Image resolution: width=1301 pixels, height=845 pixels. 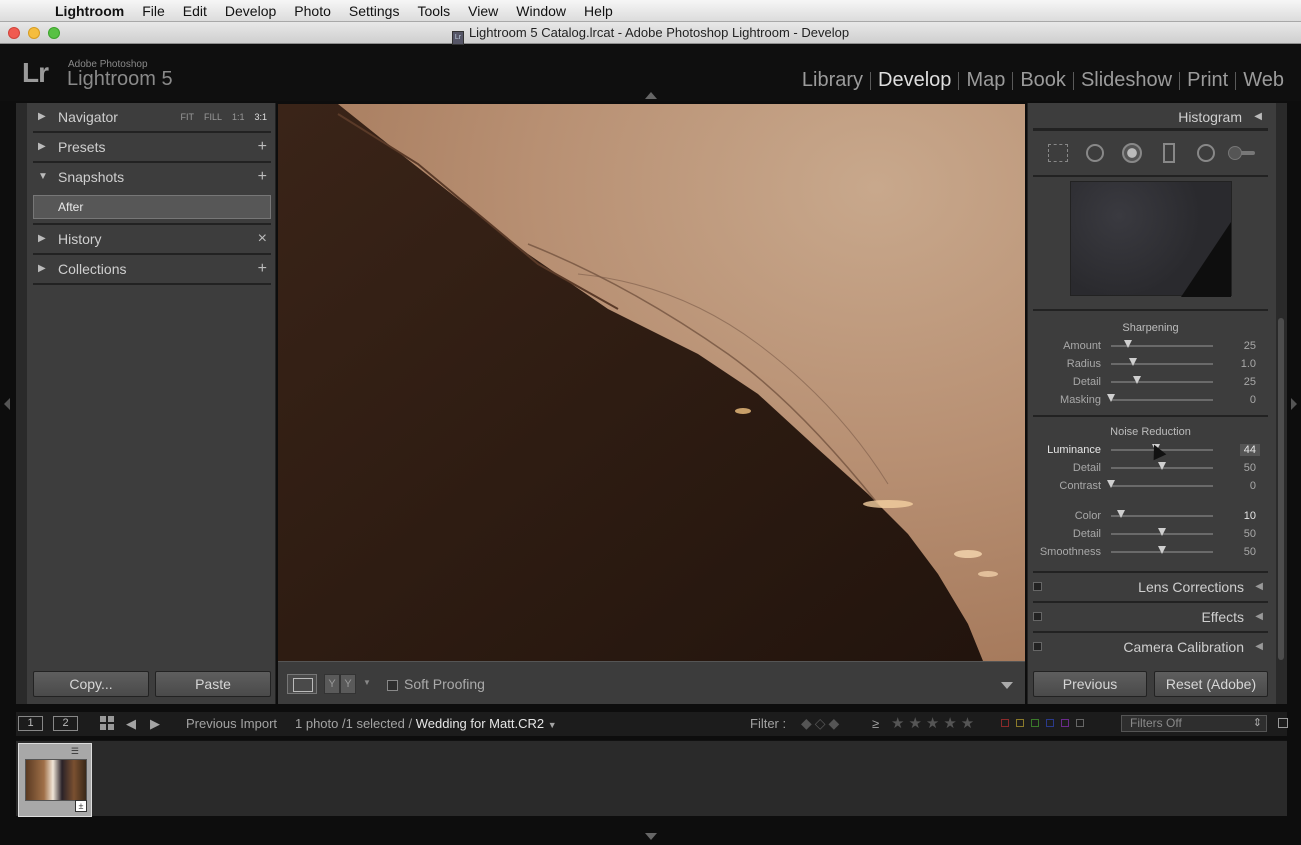 What do you see at coordinates (367, 682) in the screenshot?
I see `before-after-dropdown-icon: ▼` at bounding box center [367, 682].